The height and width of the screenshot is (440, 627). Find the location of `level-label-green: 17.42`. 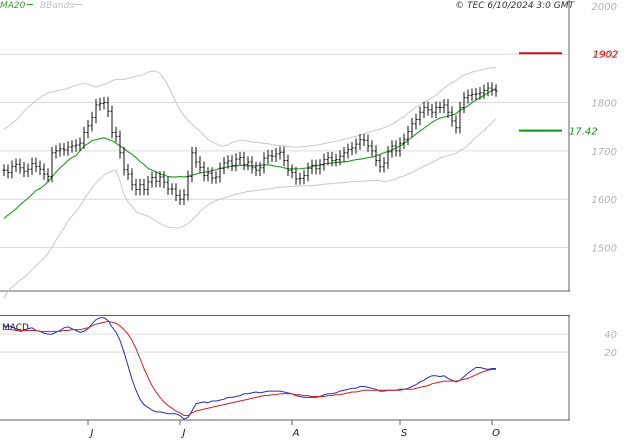

level-label-green: 17.42 is located at coordinates (583, 132).